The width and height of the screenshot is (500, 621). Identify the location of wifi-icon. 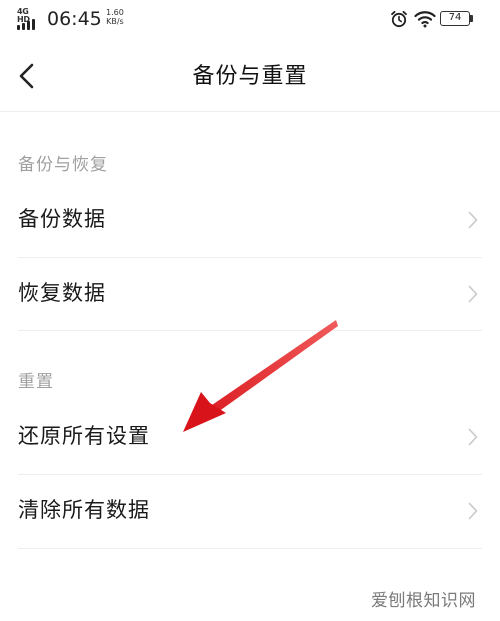
(425, 19).